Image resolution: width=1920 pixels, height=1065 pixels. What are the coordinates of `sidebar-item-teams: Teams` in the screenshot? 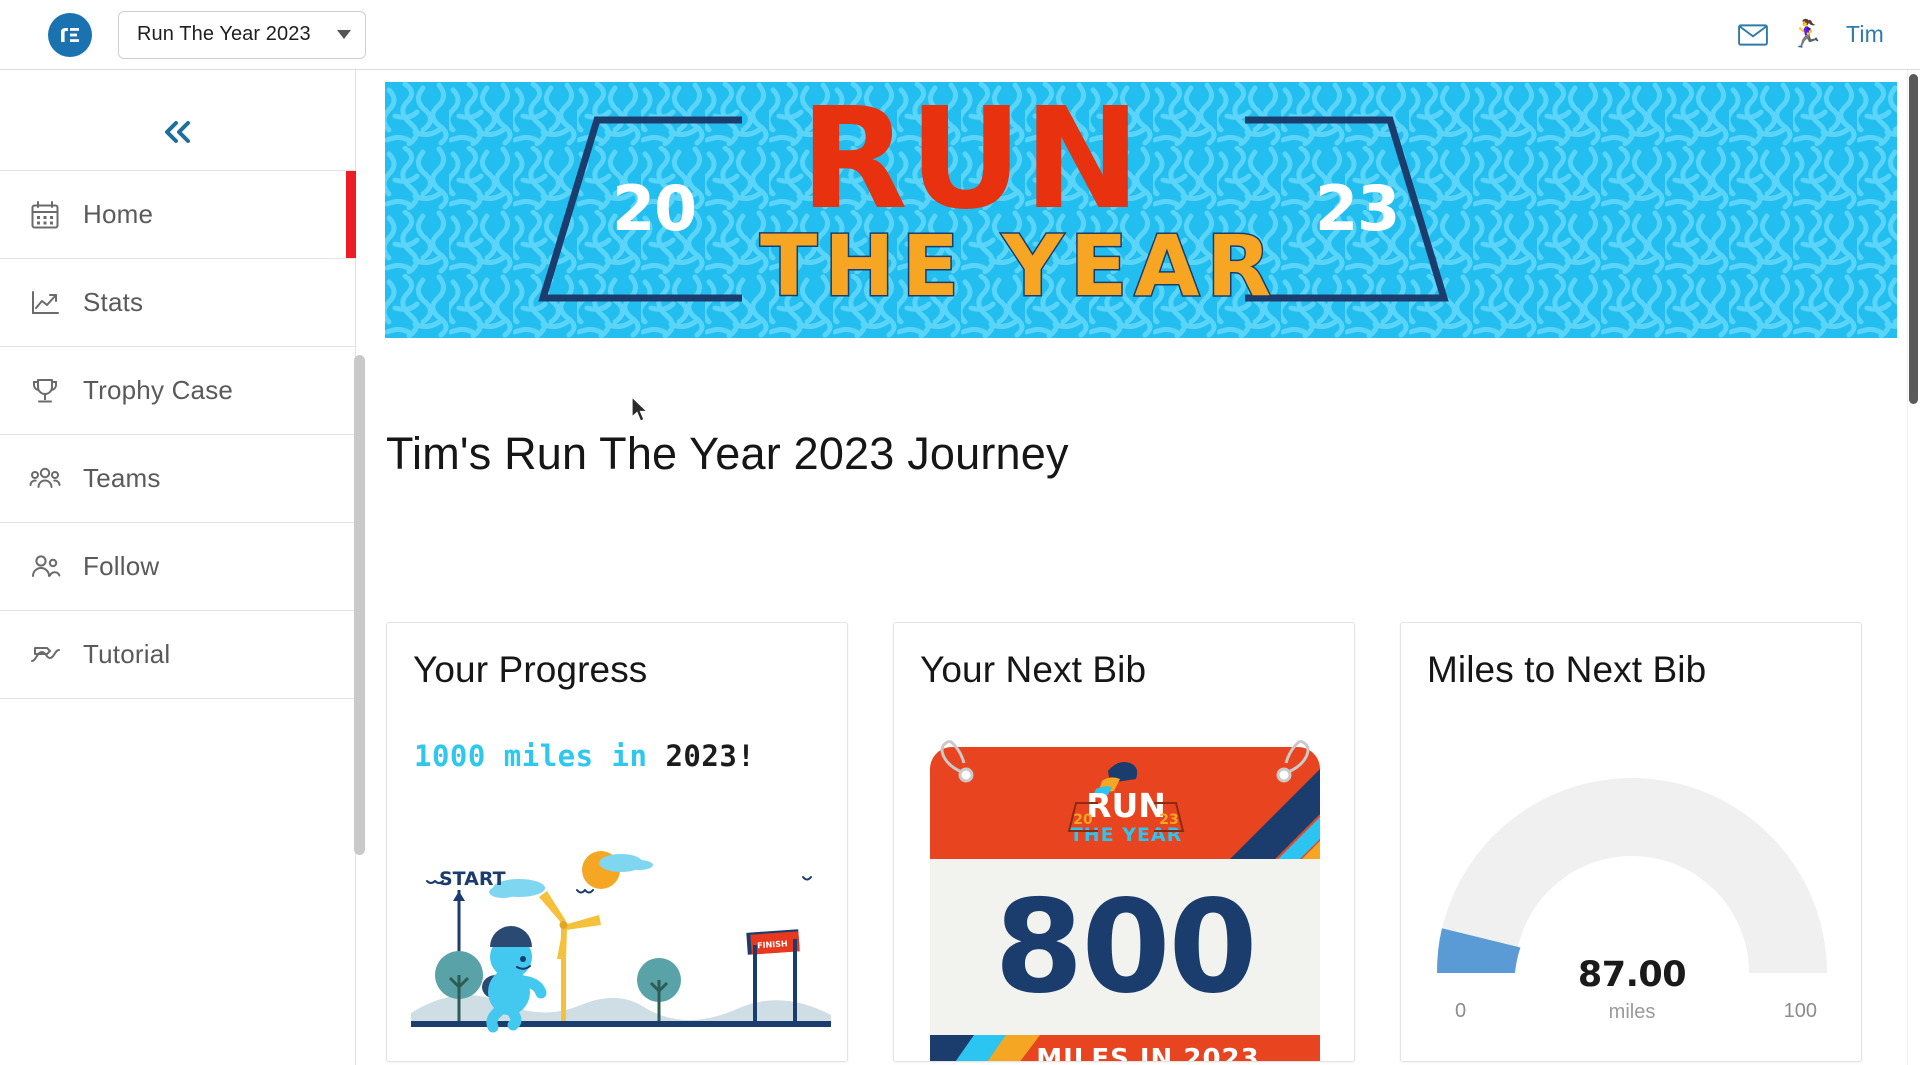 It's located at (177, 479).